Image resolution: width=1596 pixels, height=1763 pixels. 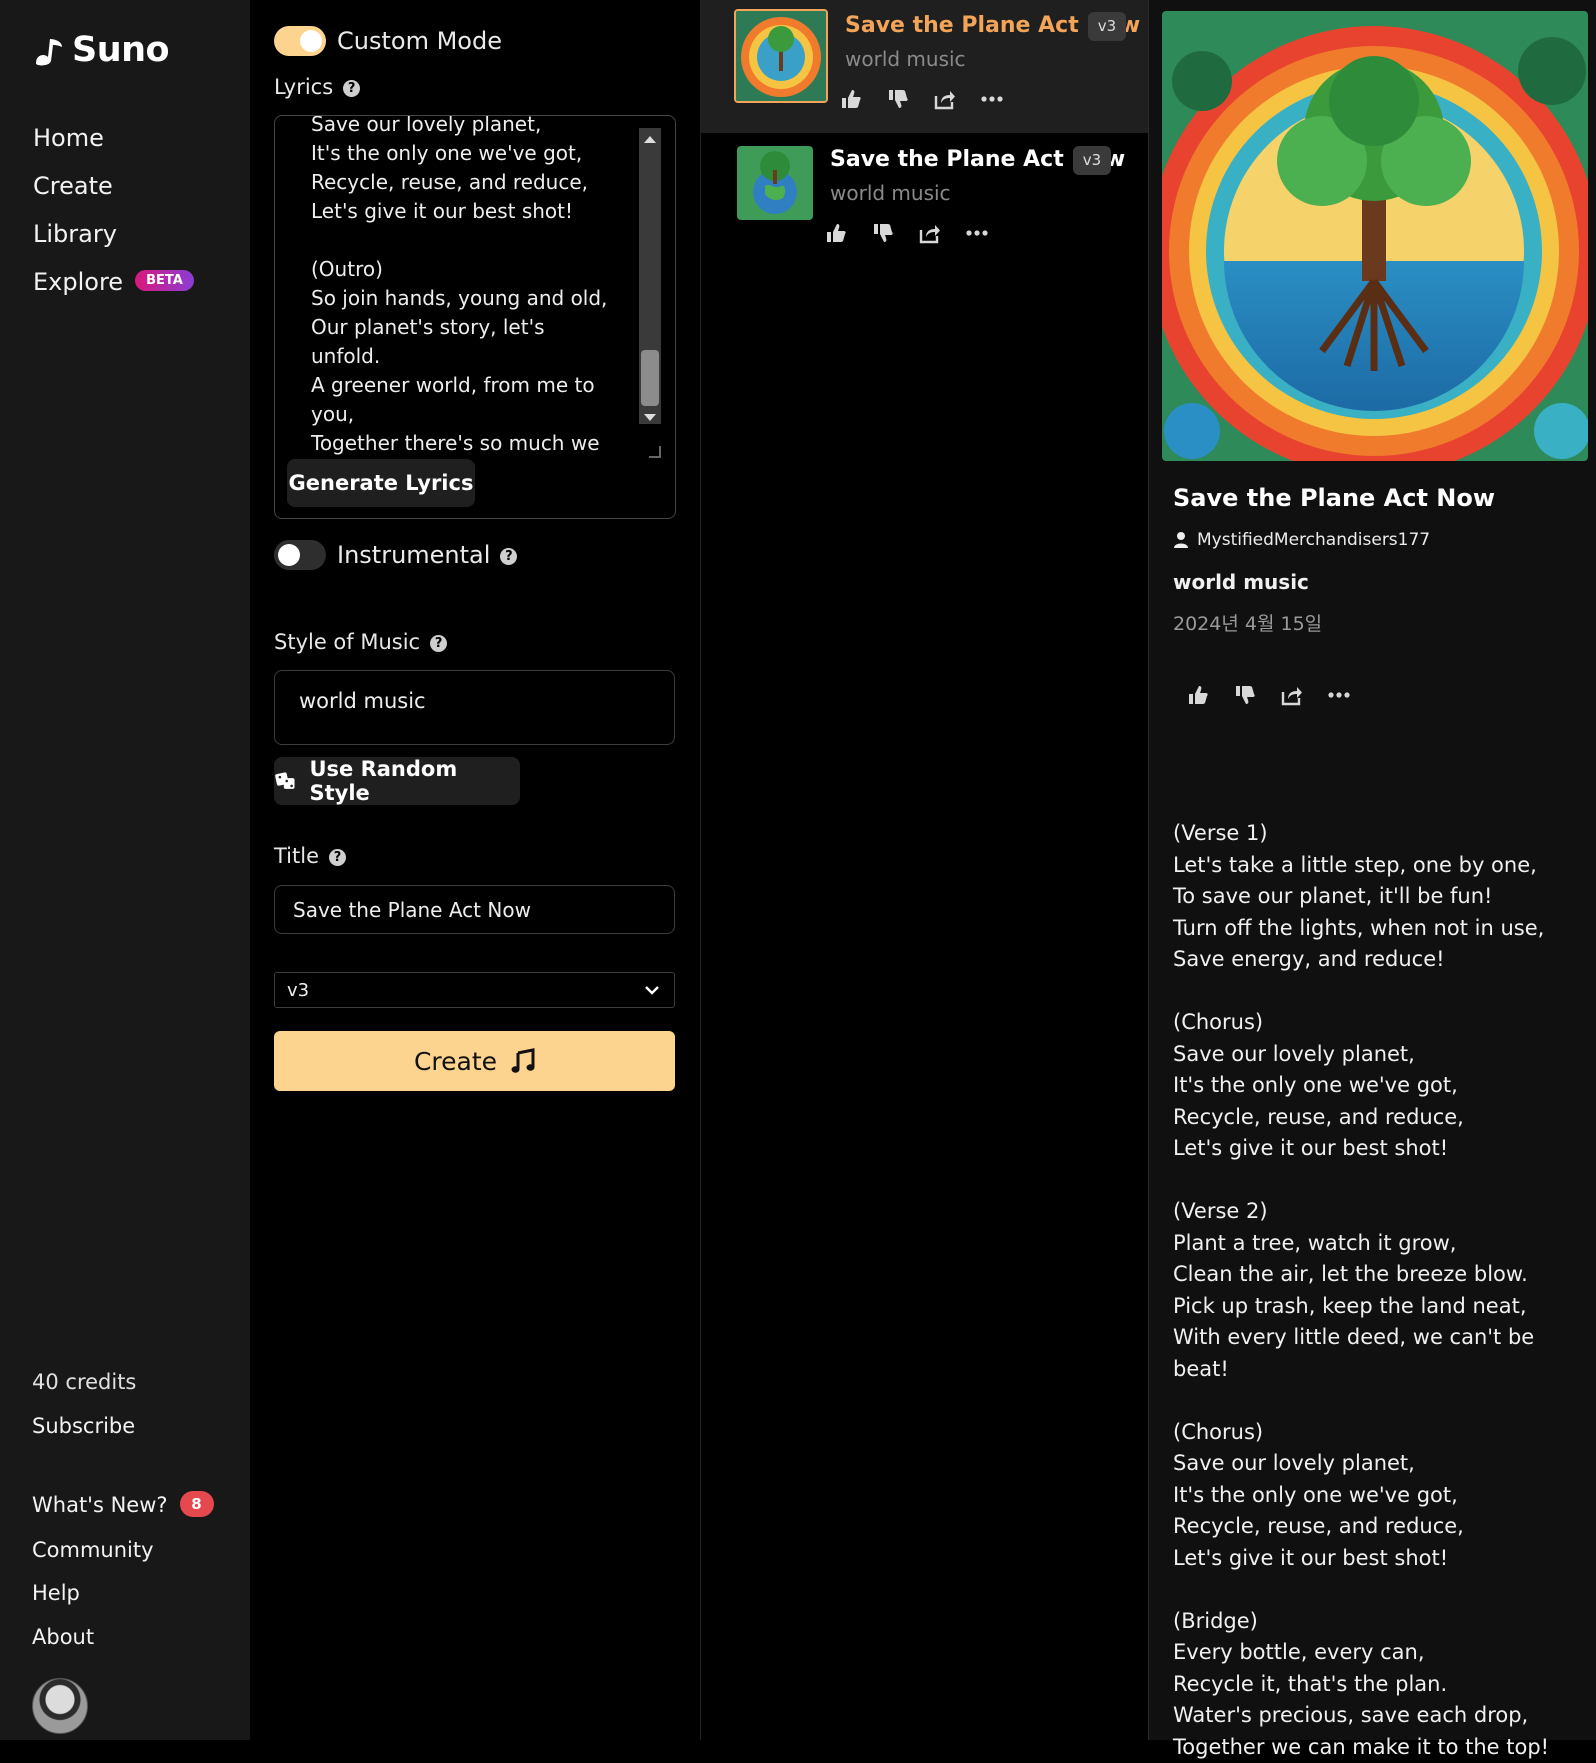 I want to click on detail-author-name: MystifiedMerchandisers177, so click(x=1314, y=540).